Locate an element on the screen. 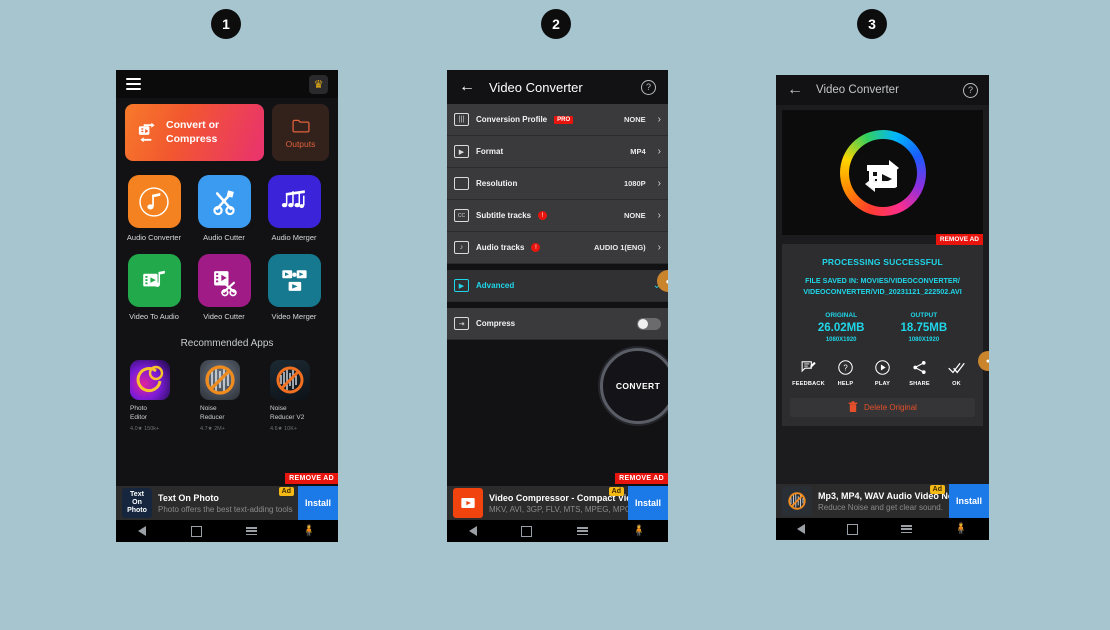 The image size is (1110, 630). recommended-apps-title: Recommended Apps is located at coordinates (227, 343).